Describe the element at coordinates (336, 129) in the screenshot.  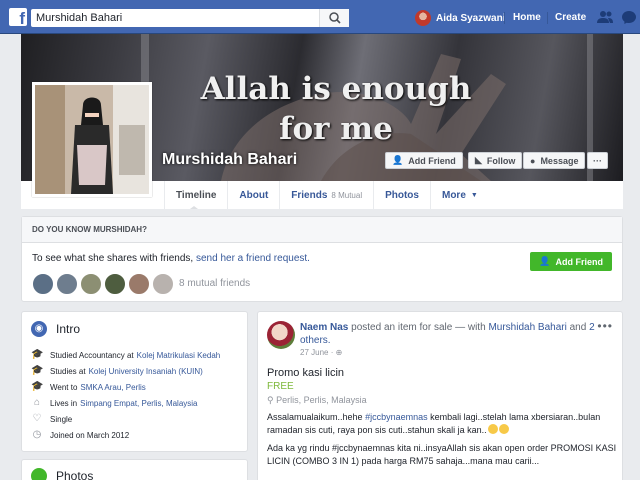
I see `cover-quote-line2: for me` at that location.